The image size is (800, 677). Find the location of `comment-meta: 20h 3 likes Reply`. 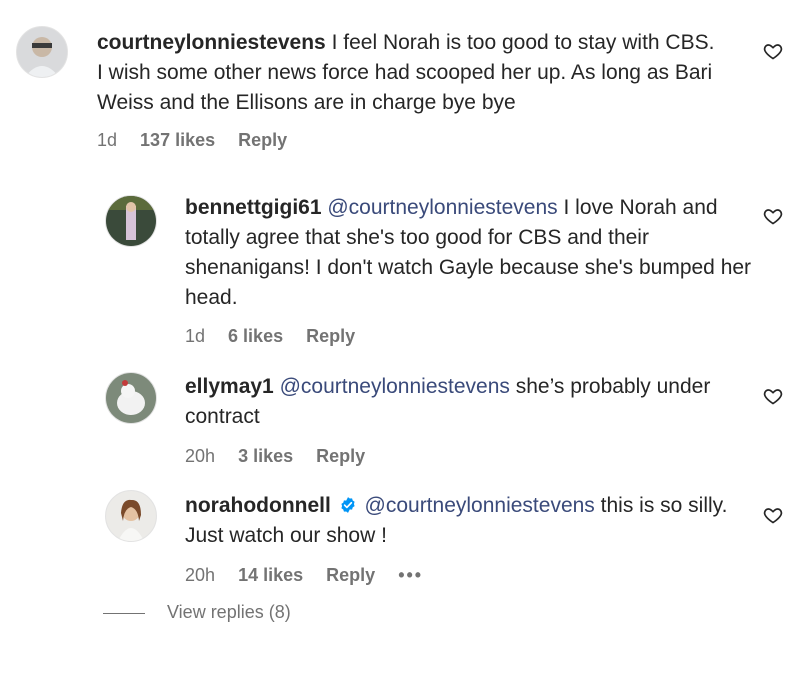

comment-meta: 20h 3 likes Reply is located at coordinates (284, 456).